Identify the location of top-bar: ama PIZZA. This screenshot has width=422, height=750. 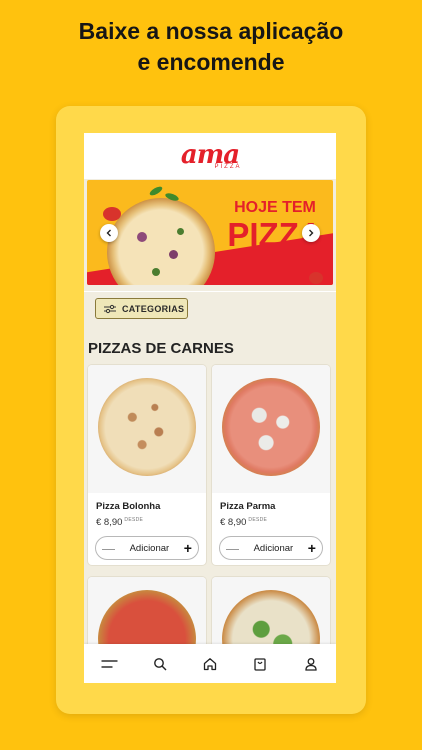
(210, 156).